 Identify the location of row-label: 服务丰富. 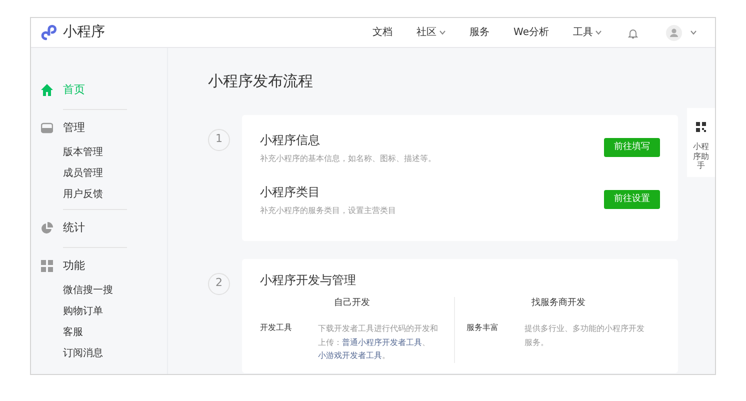
(483, 328).